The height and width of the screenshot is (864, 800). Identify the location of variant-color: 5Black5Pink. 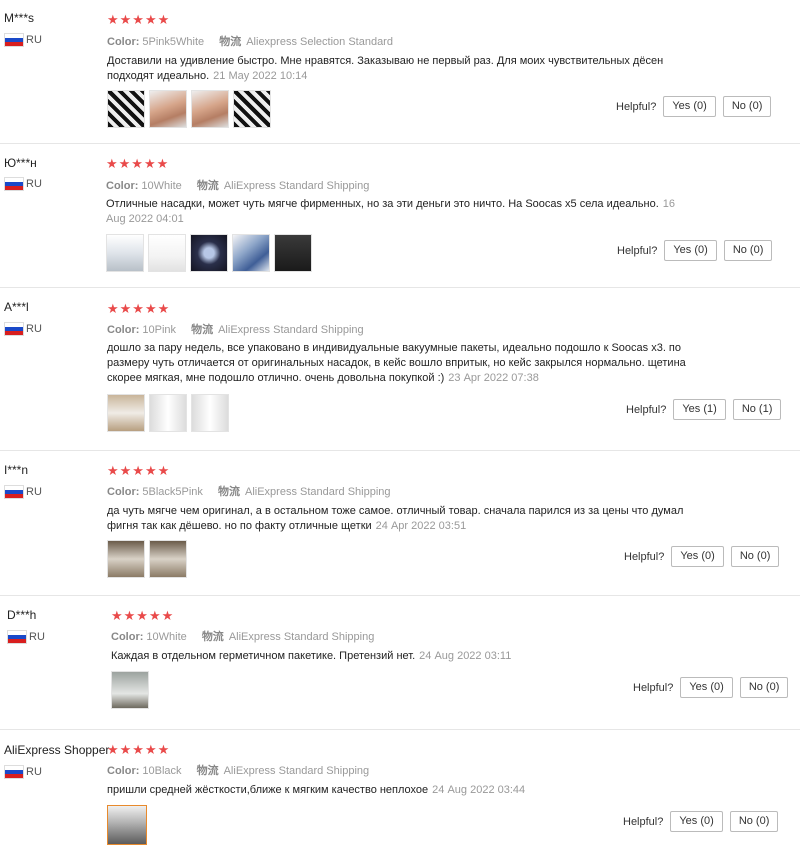
(172, 492).